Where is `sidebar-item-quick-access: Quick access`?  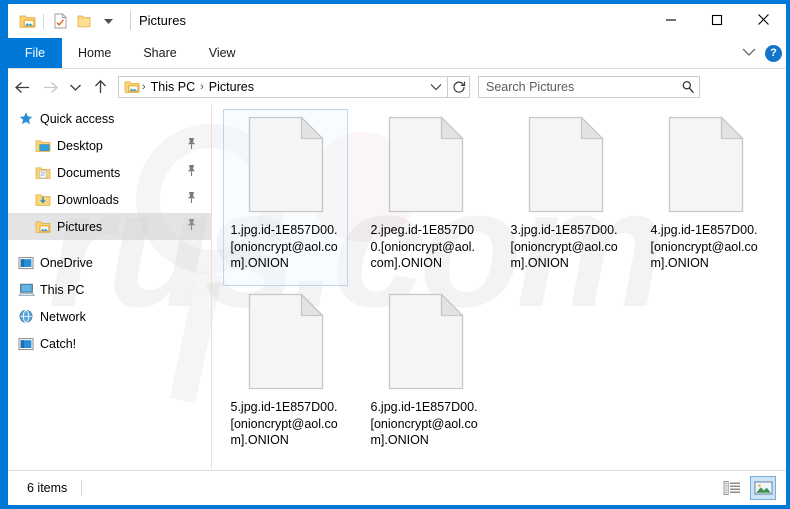 sidebar-item-quick-access: Quick access is located at coordinates (109, 118).